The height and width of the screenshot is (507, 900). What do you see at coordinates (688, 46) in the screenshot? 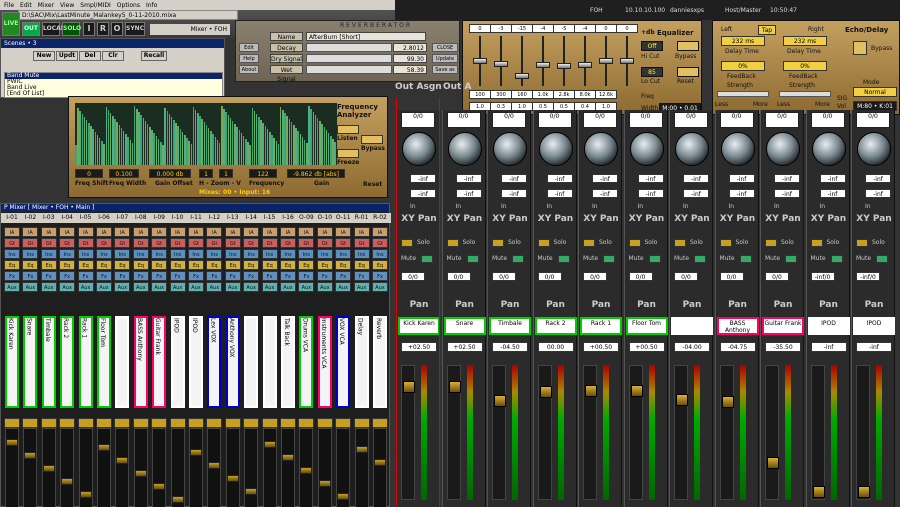
I see `eq-bypass-toggle` at bounding box center [688, 46].